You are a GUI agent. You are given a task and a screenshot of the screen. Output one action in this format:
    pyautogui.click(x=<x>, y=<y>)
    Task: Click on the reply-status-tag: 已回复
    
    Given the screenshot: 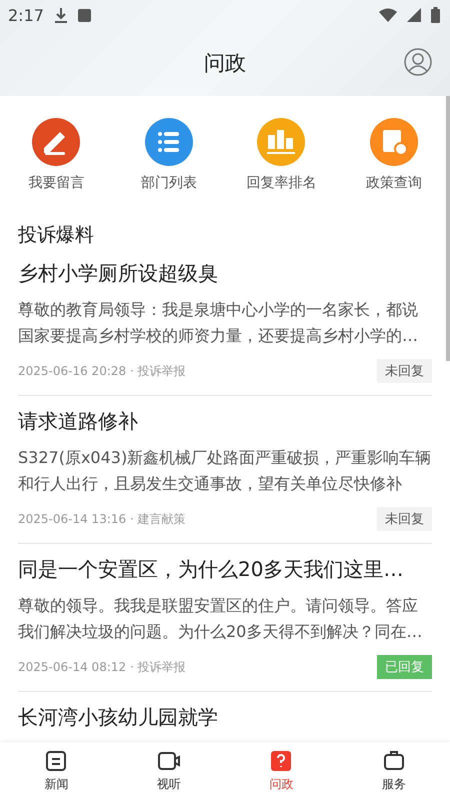 What is the action you would take?
    pyautogui.click(x=404, y=667)
    